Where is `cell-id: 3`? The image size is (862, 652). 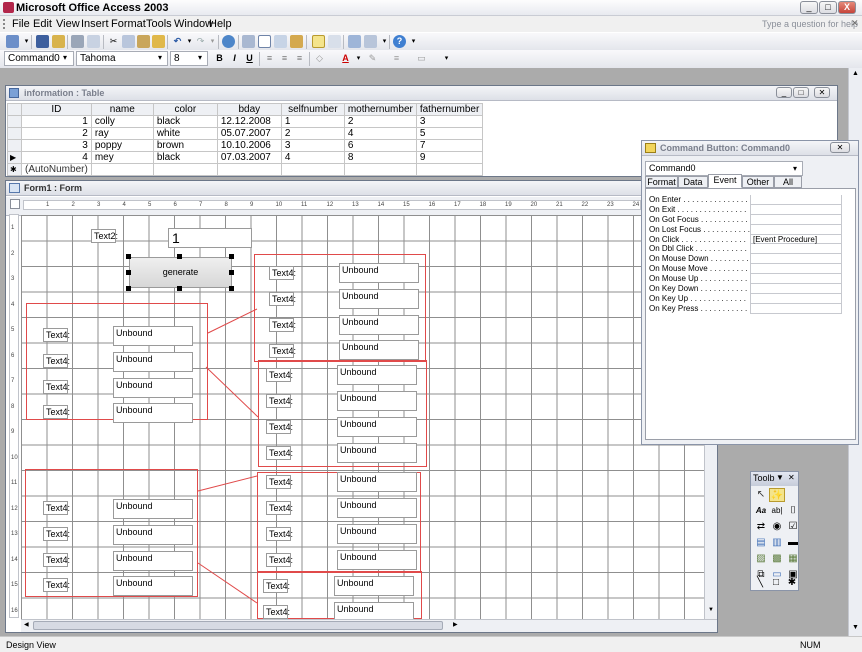 cell-id: 3 is located at coordinates (56, 145).